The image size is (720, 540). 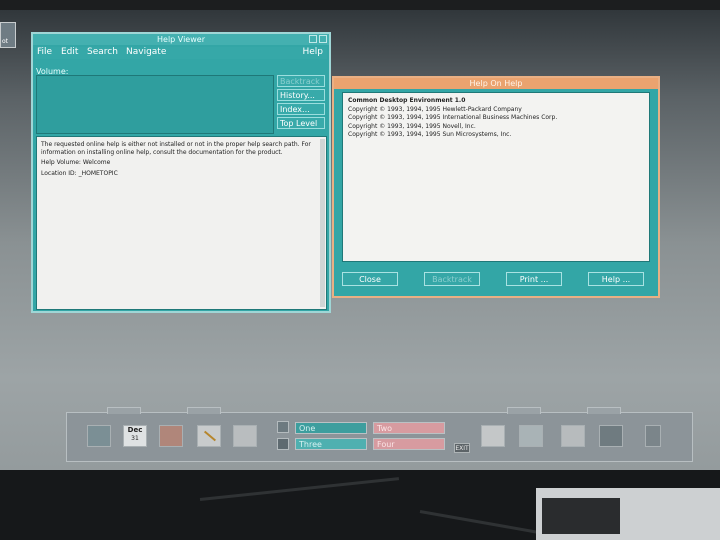 I want to click on close-button: Close, so click(x=370, y=279).